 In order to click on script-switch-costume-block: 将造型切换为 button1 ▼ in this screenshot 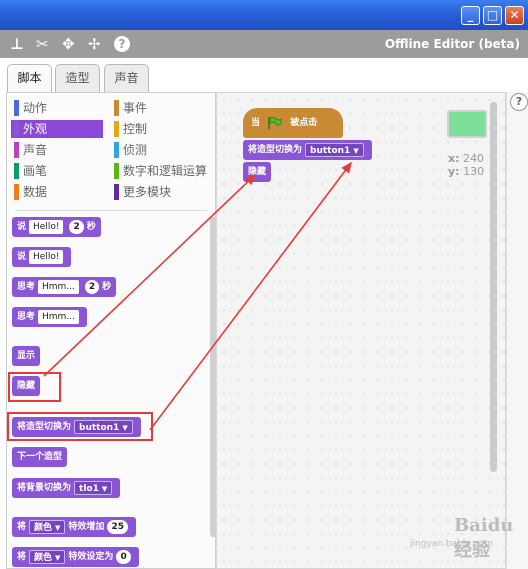, I will do `click(307, 150)`.